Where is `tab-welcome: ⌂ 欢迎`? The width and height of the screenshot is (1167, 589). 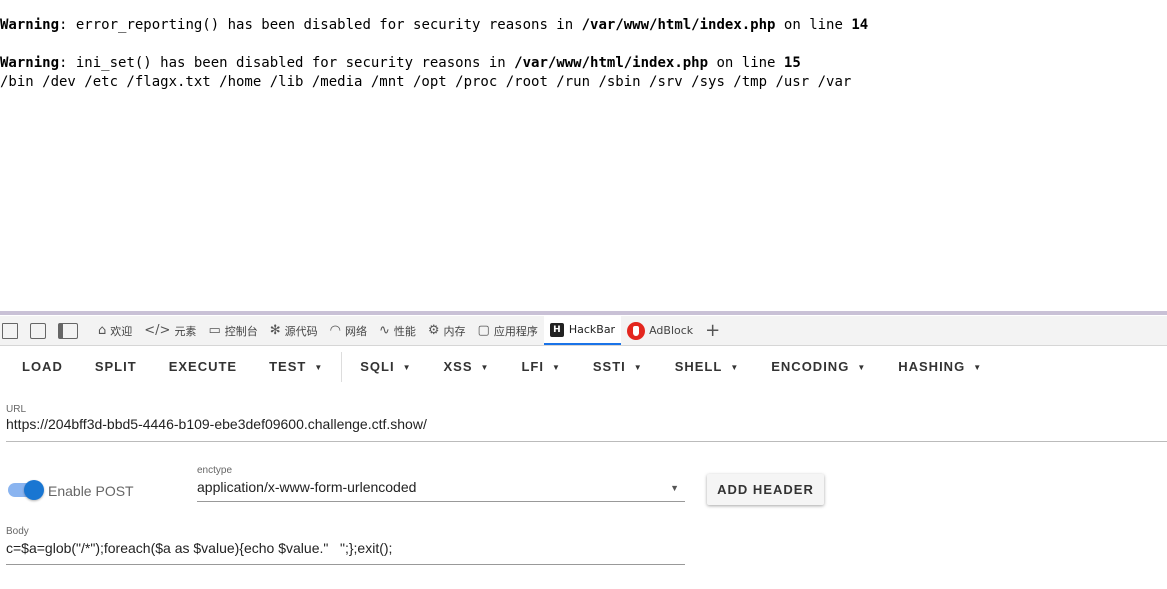 tab-welcome: ⌂ 欢迎 is located at coordinates (115, 330).